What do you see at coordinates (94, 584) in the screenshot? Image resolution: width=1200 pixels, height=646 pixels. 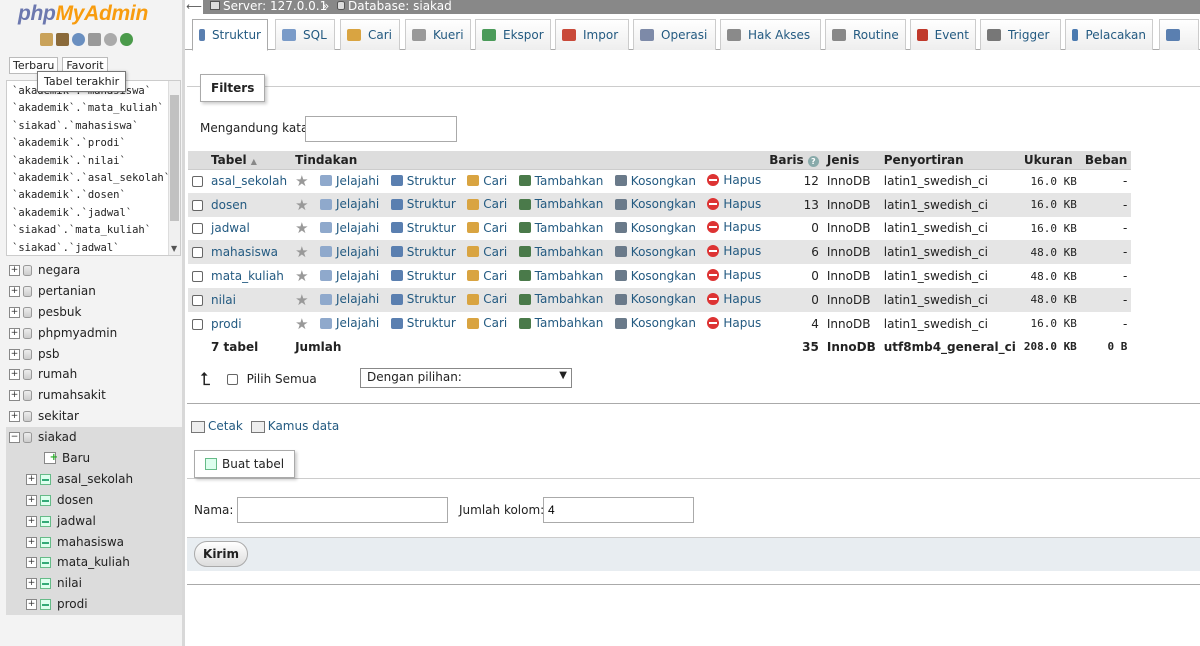 I see `tree-table-nilai: + nilai` at bounding box center [94, 584].